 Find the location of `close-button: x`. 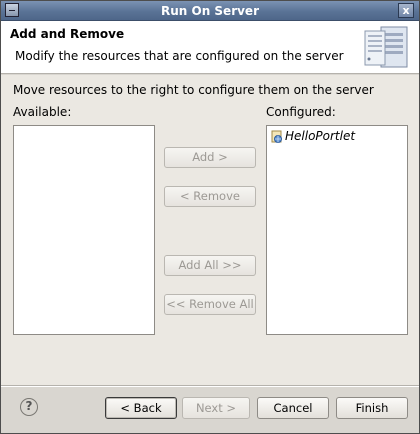

close-button: x is located at coordinates (406, 10).